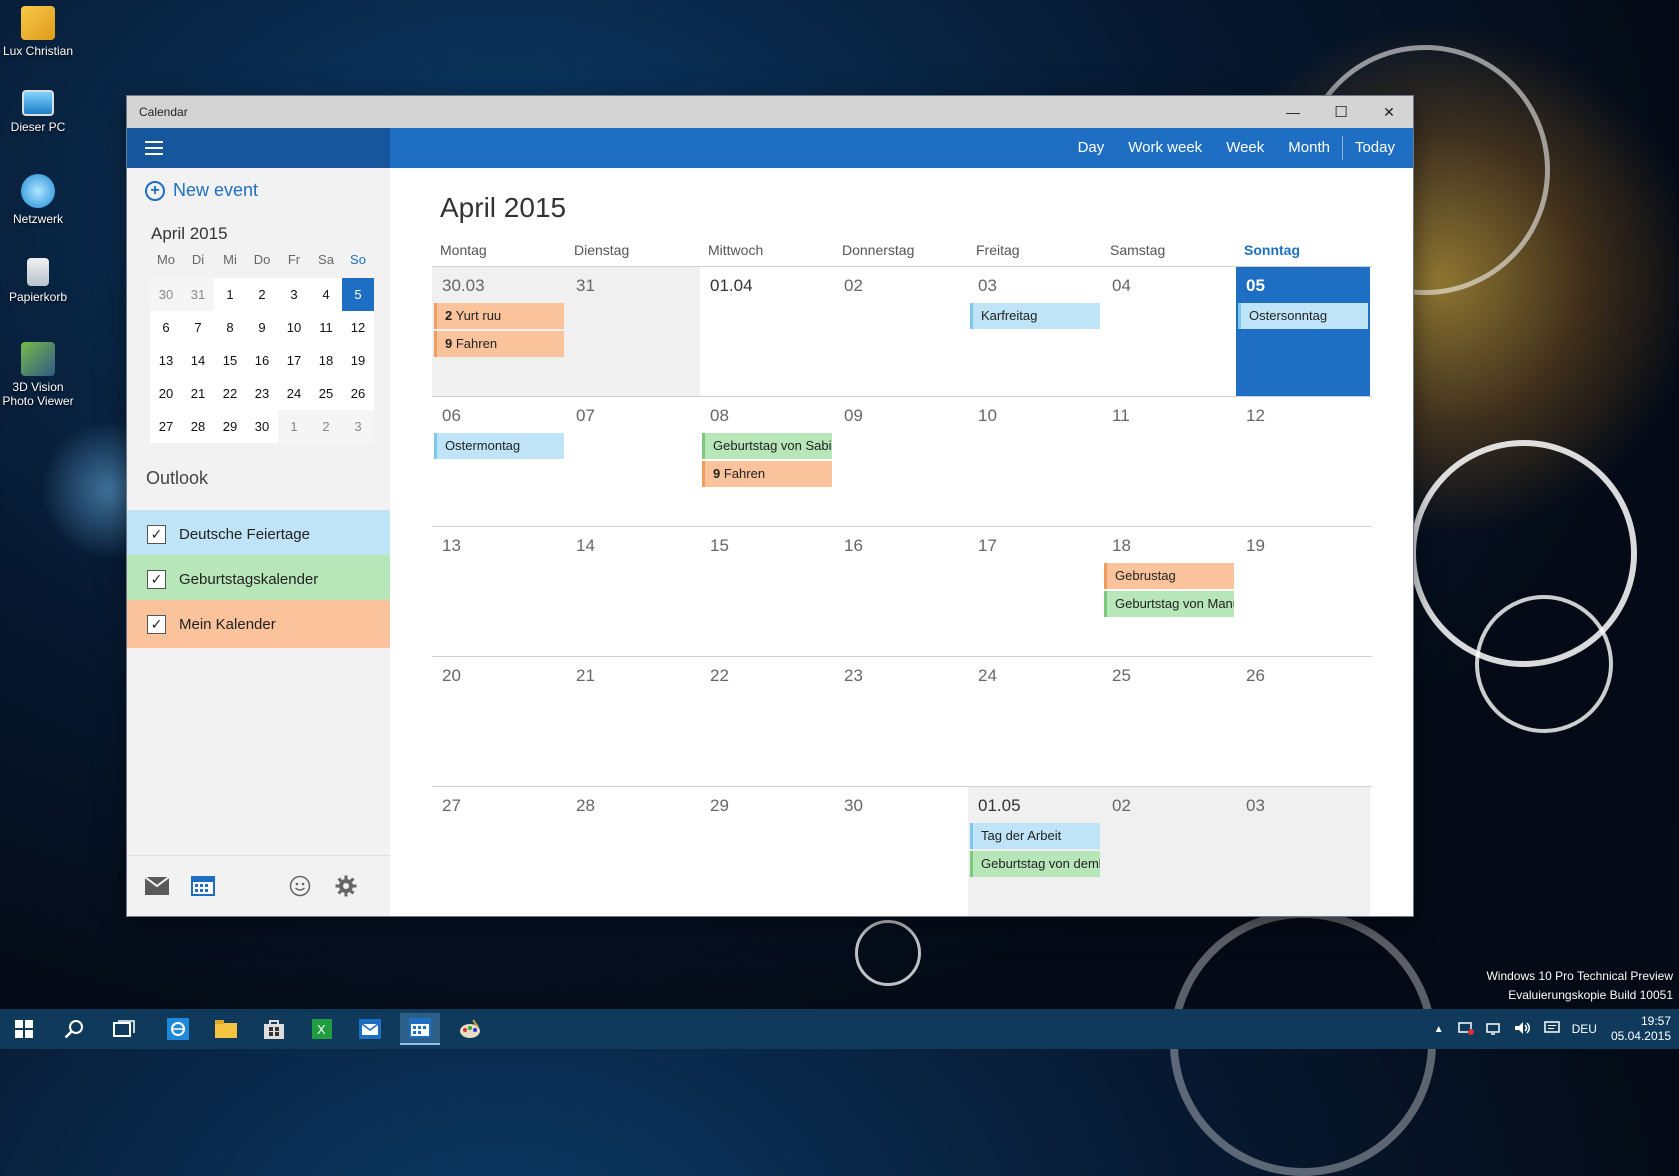 Image resolution: width=1679 pixels, height=1176 pixels. What do you see at coordinates (326, 294) in the screenshot?
I see `mini-day: 4` at bounding box center [326, 294].